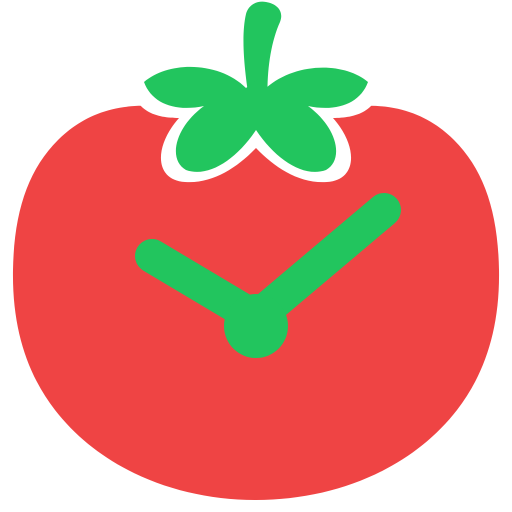 The width and height of the screenshot is (512, 512). Describe the element at coordinates (256, 326) in the screenshot. I see `clock-center-hub` at that location.